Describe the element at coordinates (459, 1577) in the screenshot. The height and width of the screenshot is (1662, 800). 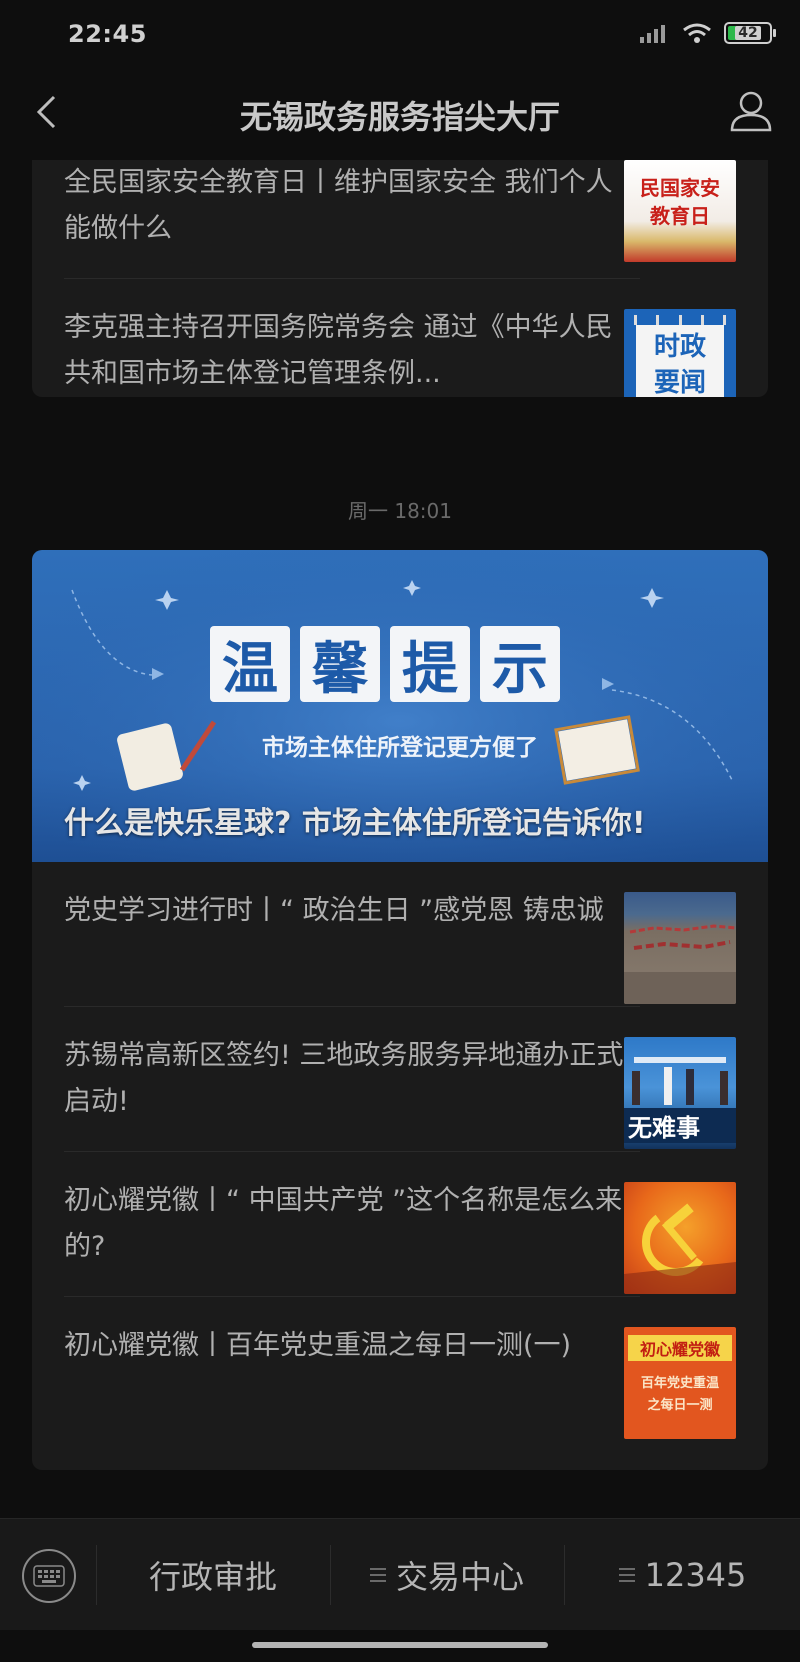
I see `menu-item-label: 交易中心` at that location.